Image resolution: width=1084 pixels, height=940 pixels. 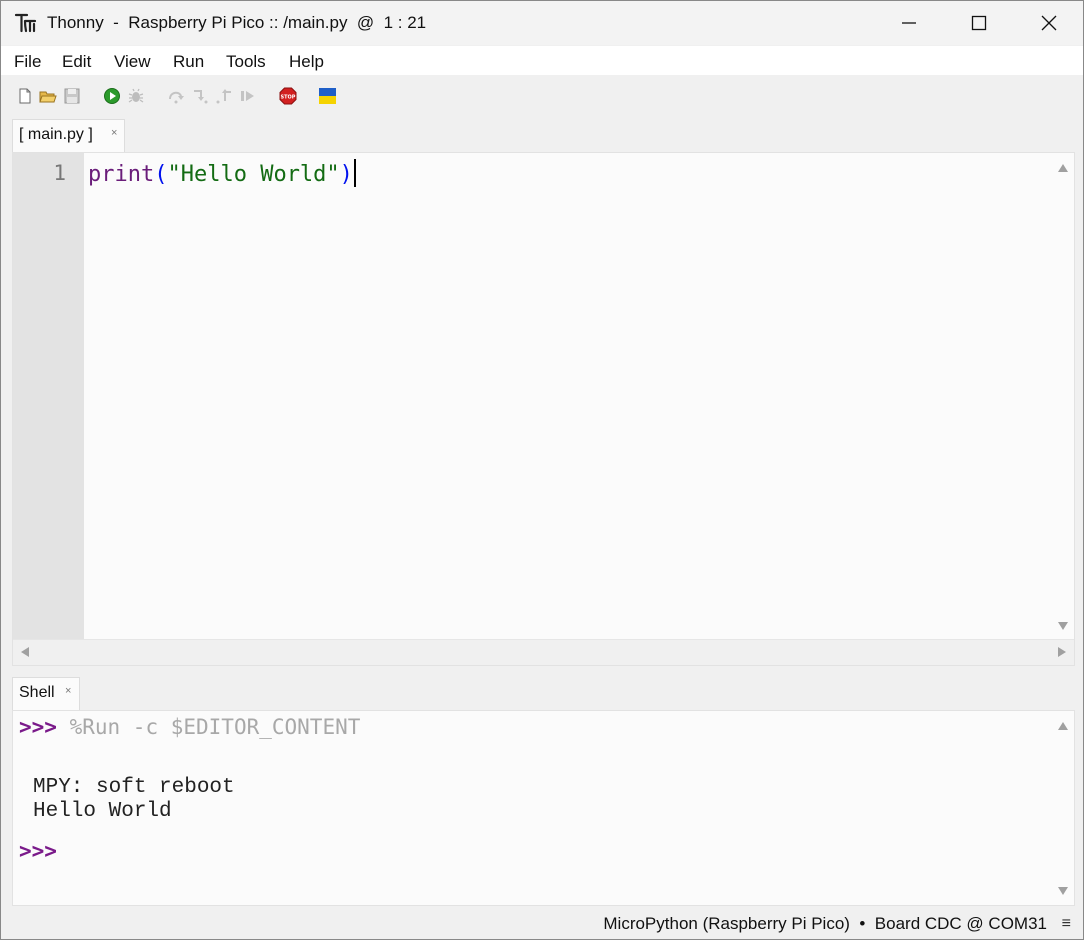 What do you see at coordinates (136, 96) in the screenshot?
I see `debug-icon` at bounding box center [136, 96].